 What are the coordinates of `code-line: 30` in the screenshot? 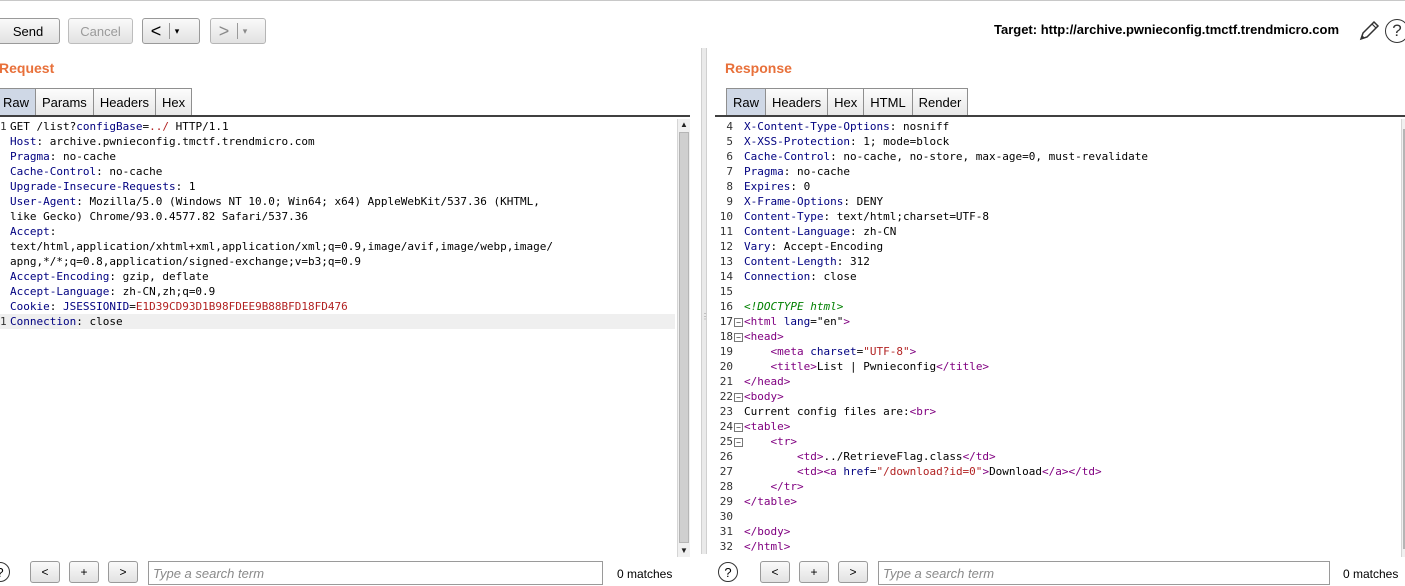 It's located at (931, 516).